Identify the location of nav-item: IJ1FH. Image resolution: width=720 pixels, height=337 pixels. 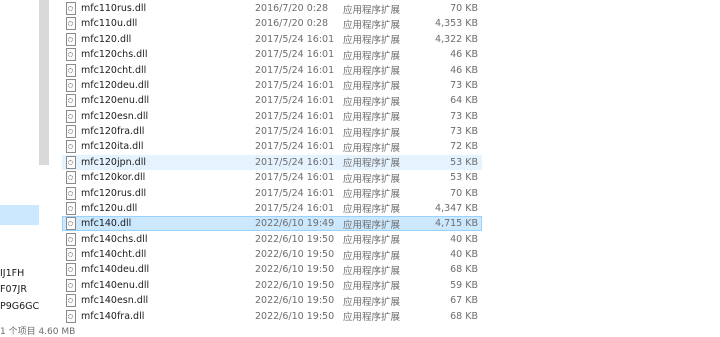
(19, 273).